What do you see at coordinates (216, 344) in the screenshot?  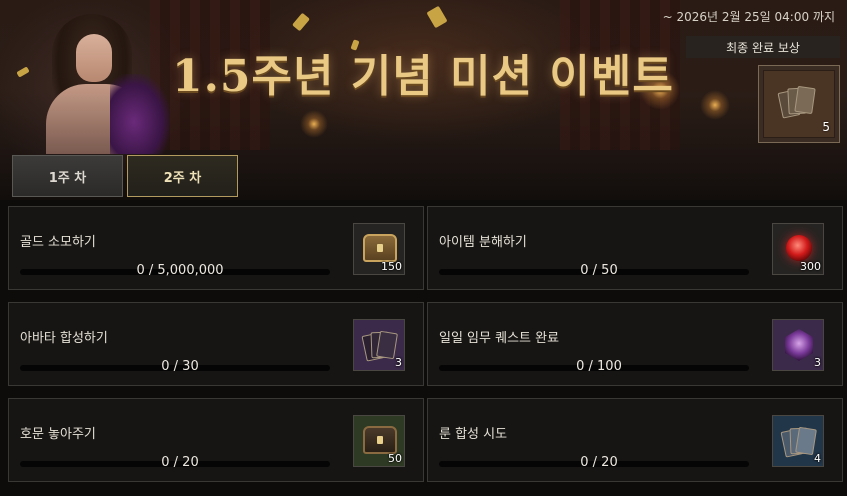 I see `mission-card: 아바타 합성하기 0 / 30 3` at bounding box center [216, 344].